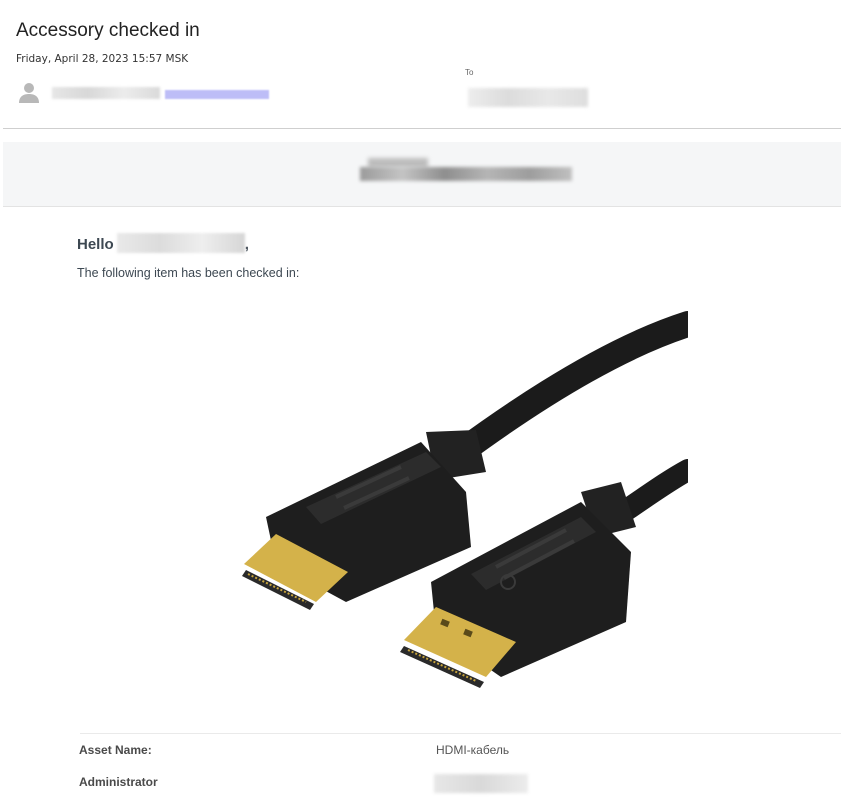 The width and height of the screenshot is (841, 803). I want to click on intro-text: The following item has been checked in:, so click(188, 273).